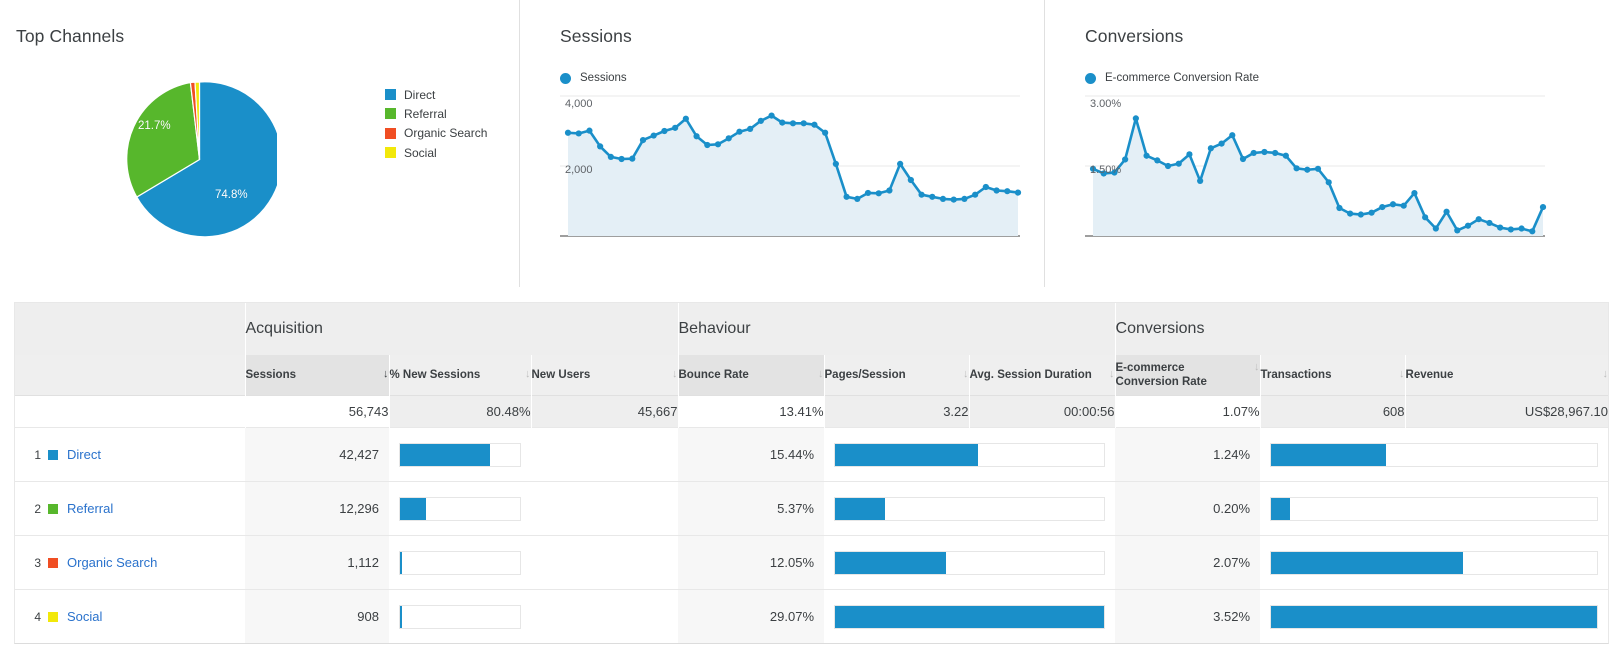 Image resolution: width=1623 pixels, height=668 pixels. What do you see at coordinates (130, 508) in the screenshot?
I see `row-dimension-cell: 2 Referral` at bounding box center [130, 508].